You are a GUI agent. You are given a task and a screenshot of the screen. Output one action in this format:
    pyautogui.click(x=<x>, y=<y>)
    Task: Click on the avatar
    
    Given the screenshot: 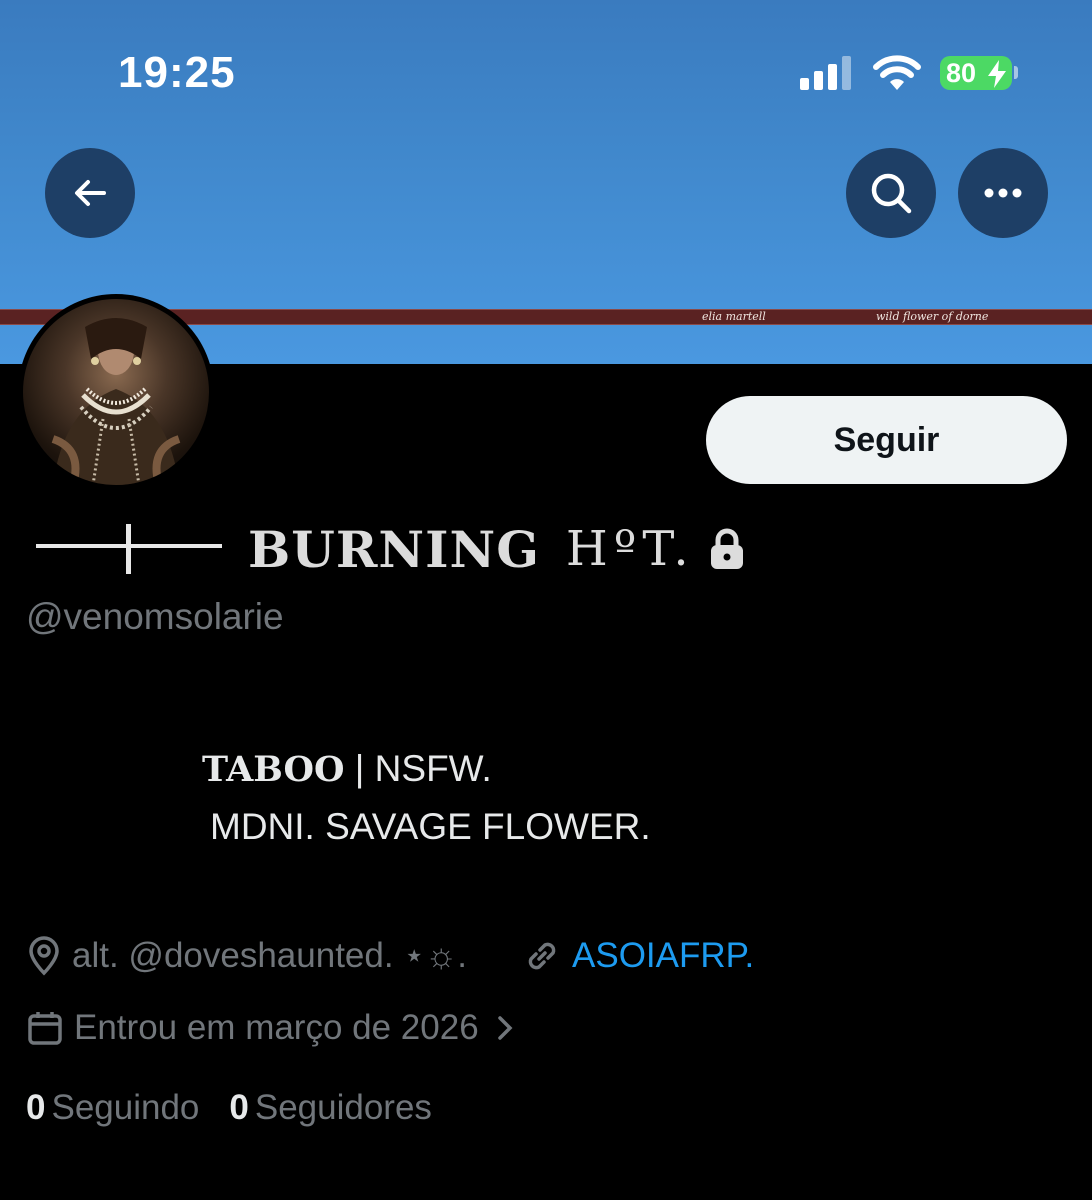 What is the action you would take?
    pyautogui.click(x=116, y=392)
    